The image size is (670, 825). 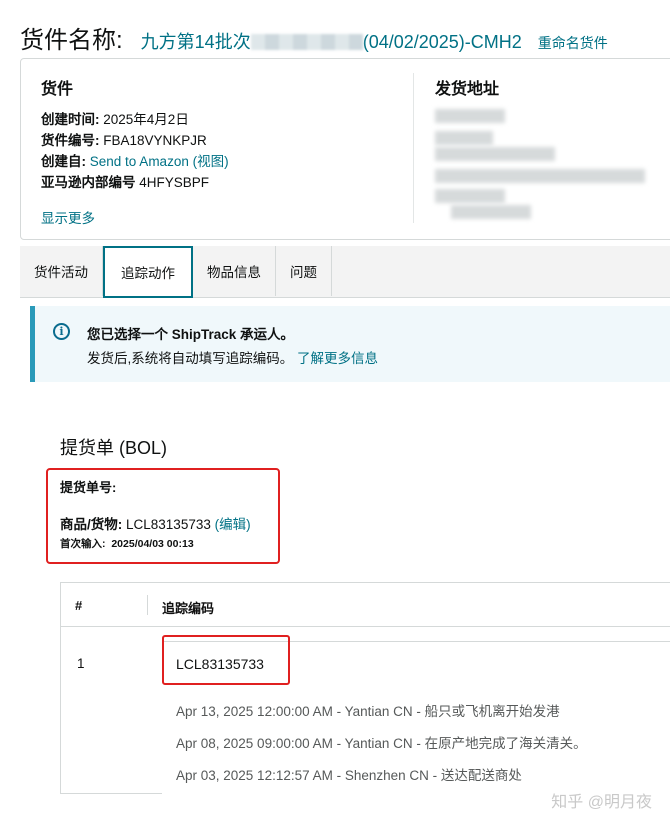 What do you see at coordinates (233, 524) in the screenshot?
I see `edit-link: (编辑)` at bounding box center [233, 524].